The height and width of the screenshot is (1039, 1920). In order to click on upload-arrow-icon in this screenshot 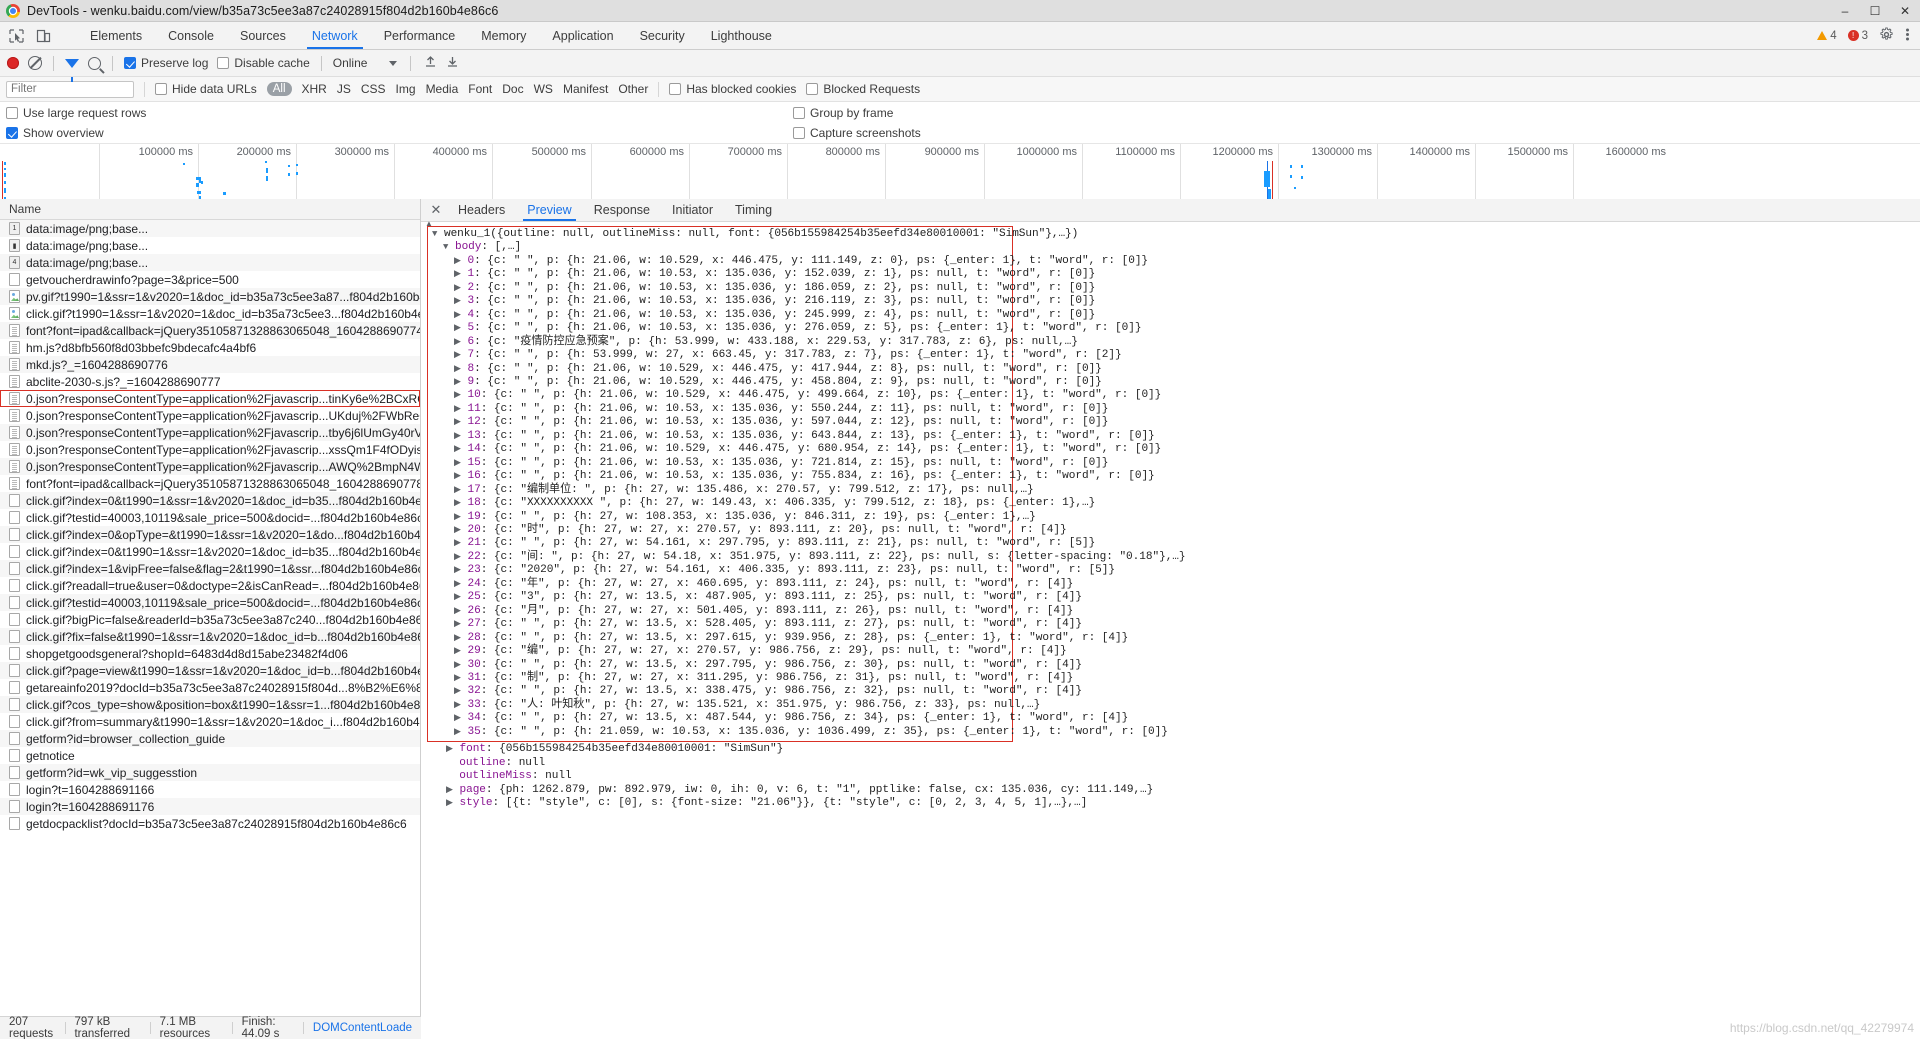, I will do `click(430, 63)`.